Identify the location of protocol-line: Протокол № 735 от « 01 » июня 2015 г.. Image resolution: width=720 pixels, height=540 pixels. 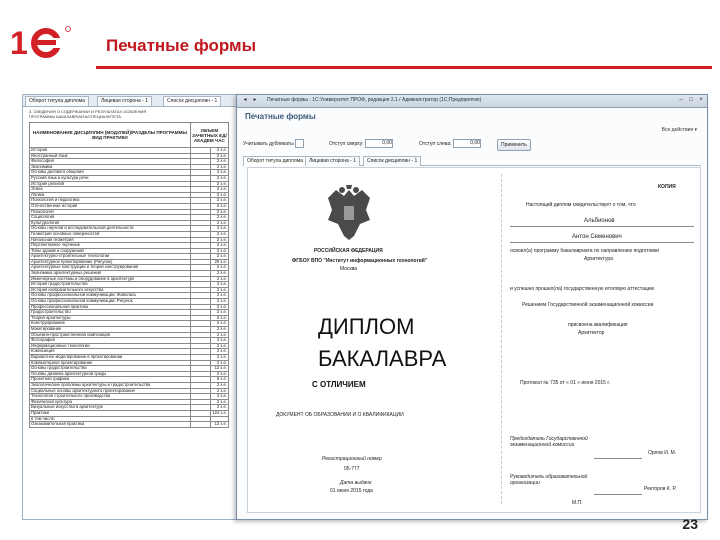
(565, 383).